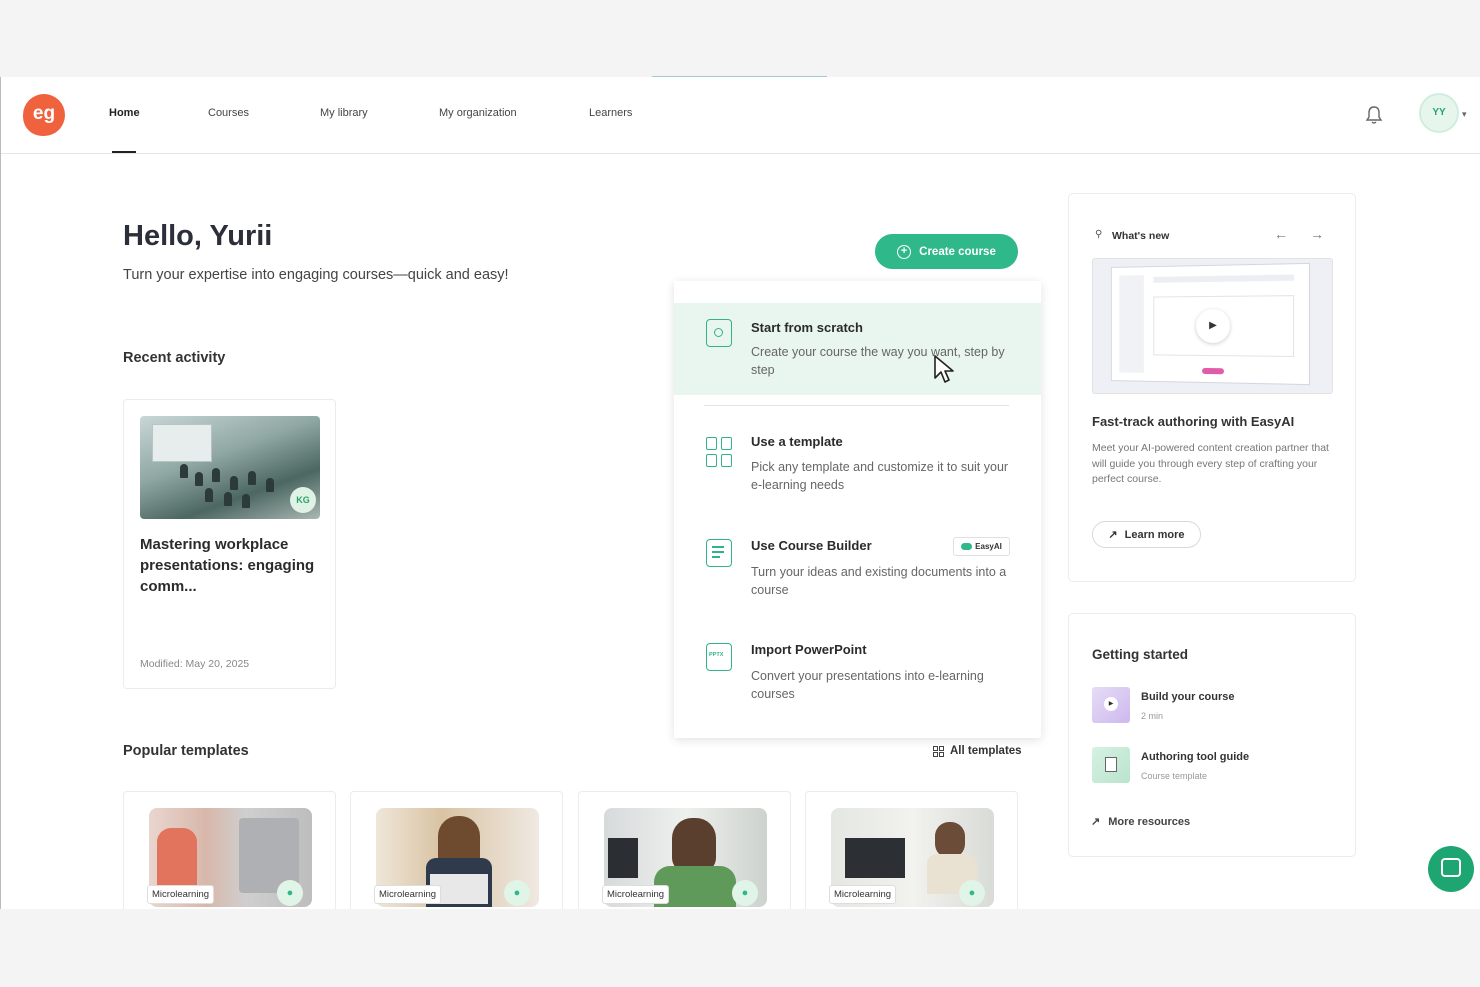  What do you see at coordinates (811, 545) in the screenshot?
I see `option-title: Use Course Builder` at bounding box center [811, 545].